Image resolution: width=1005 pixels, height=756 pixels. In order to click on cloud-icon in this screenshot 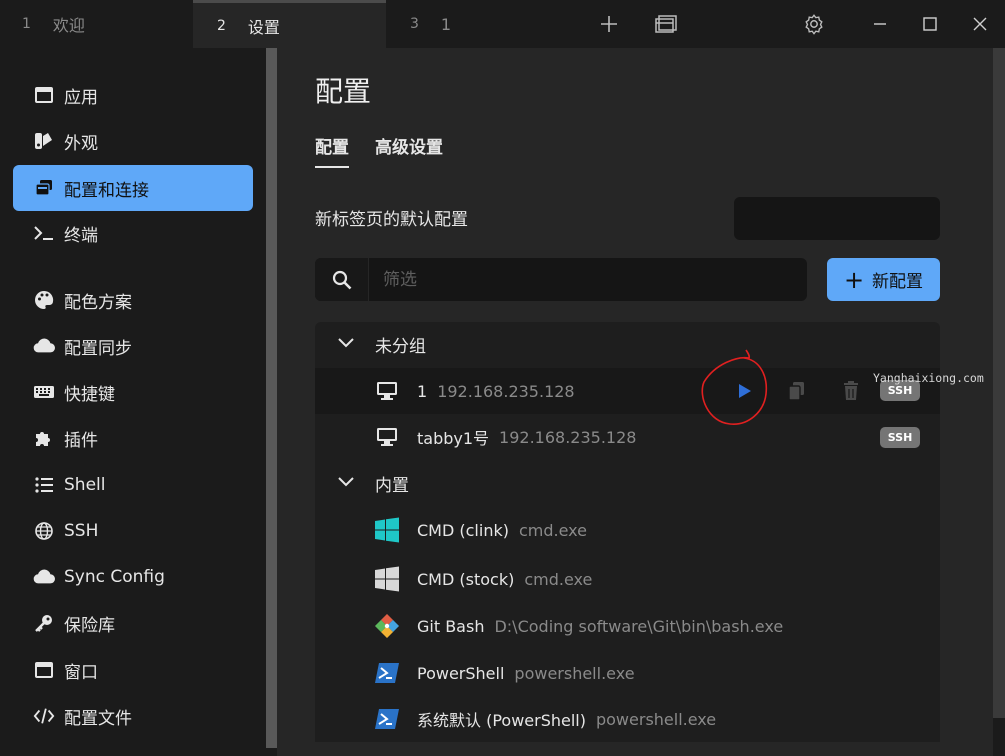, I will do `click(44, 346)`.